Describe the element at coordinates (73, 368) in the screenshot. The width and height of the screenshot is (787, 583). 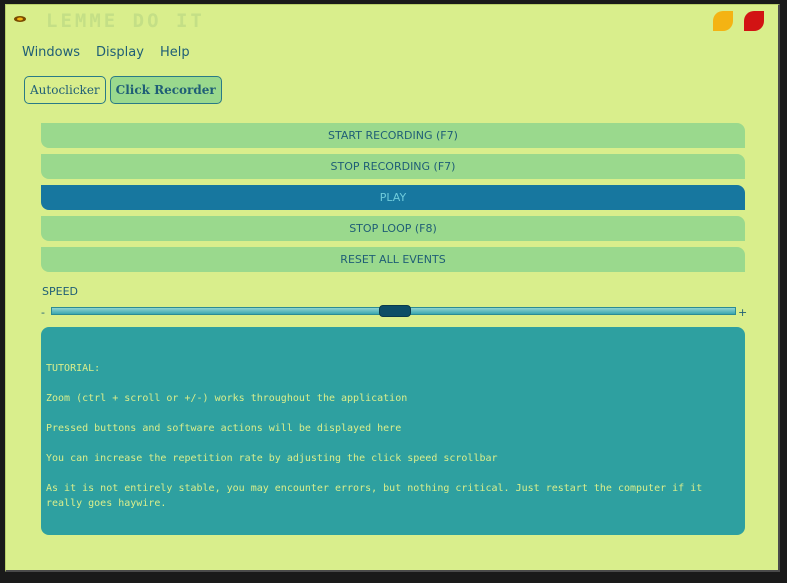
I see `tutorial-heading: TUTORIAL:` at that location.